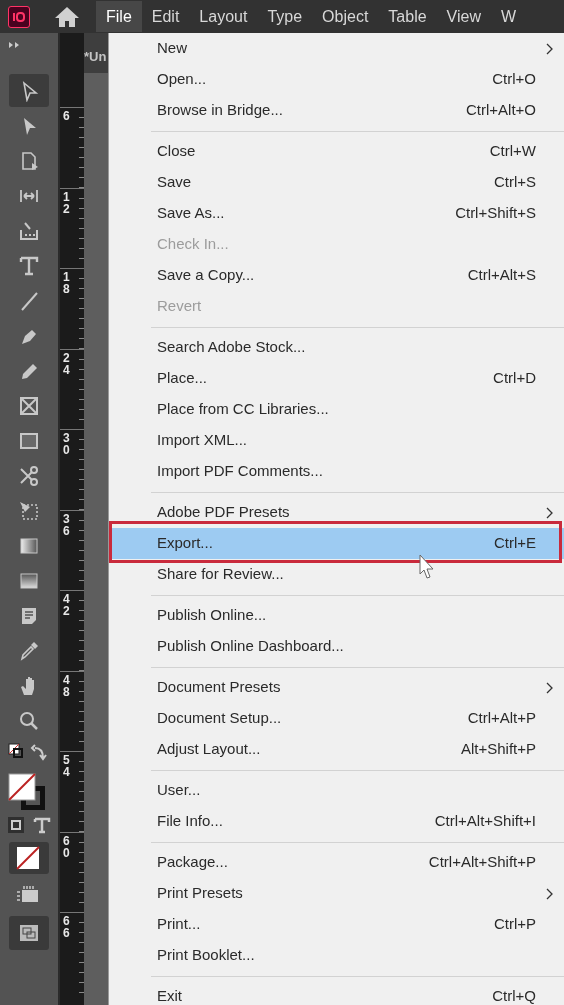 This screenshot has height=1005, width=564. I want to click on menu-label: Exit, so click(169, 995).